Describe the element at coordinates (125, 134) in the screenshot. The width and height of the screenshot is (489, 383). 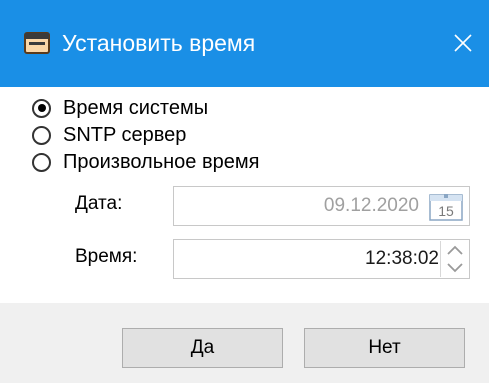
I see `radio-label: SNTP сервер` at that location.